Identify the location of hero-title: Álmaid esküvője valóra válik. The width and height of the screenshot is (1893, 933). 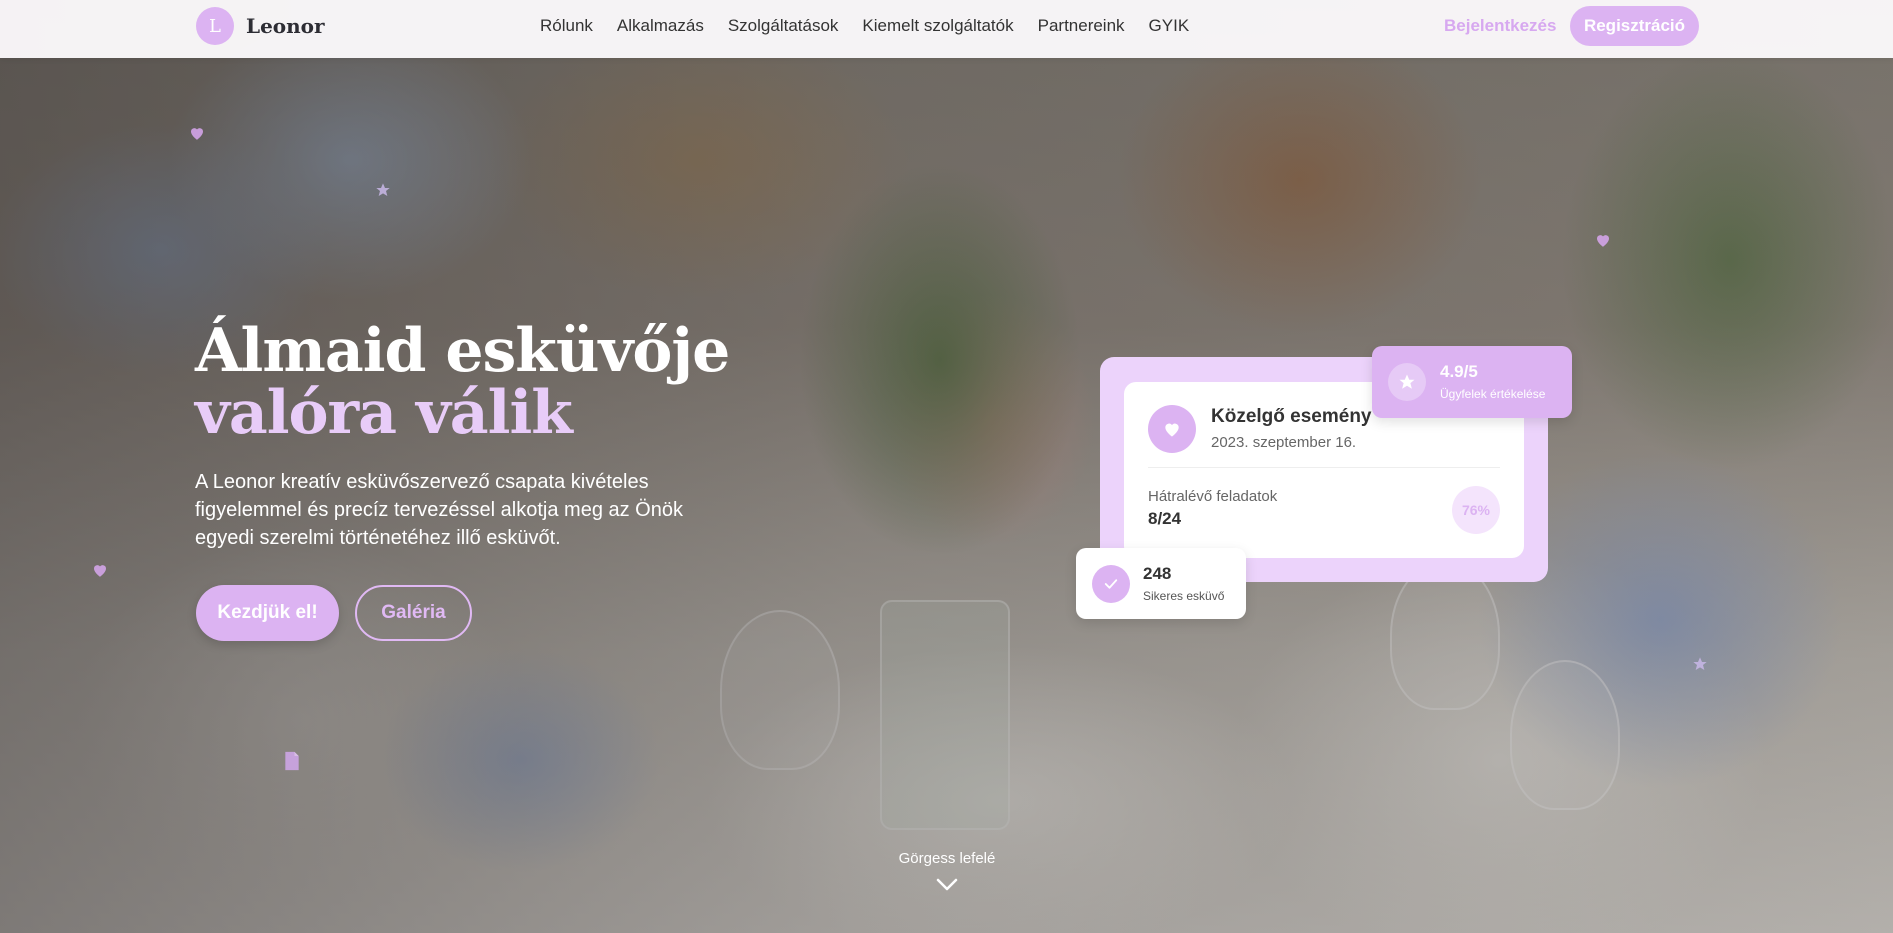
(535, 382).